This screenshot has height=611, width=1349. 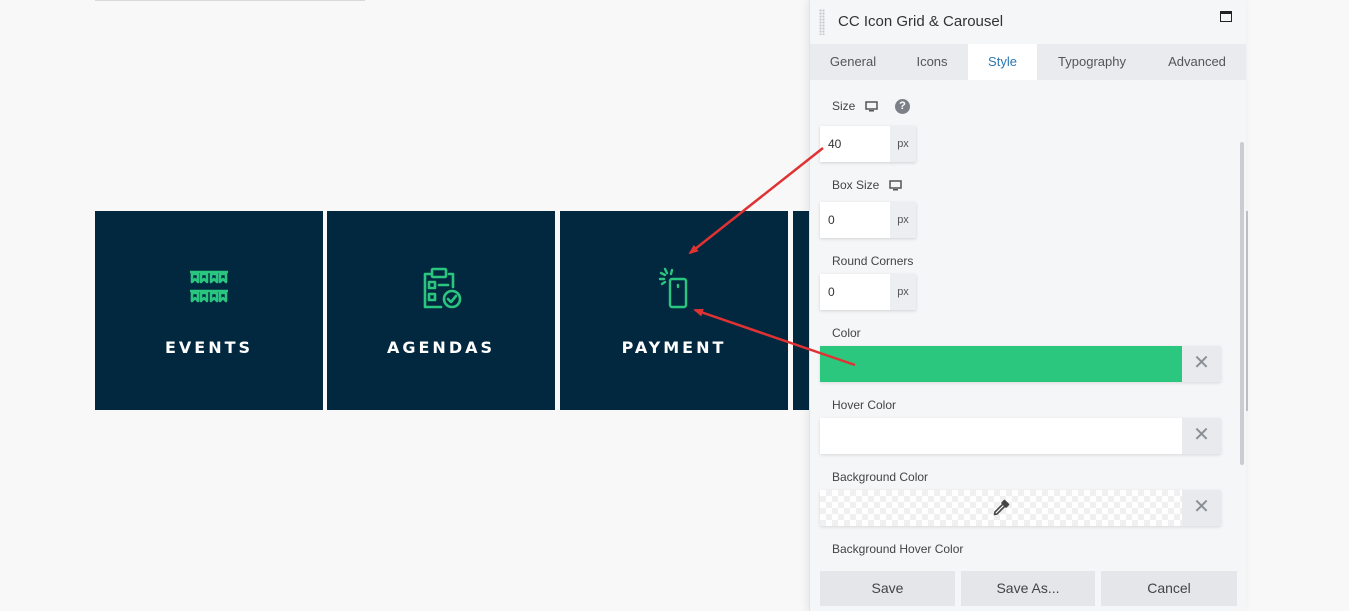 What do you see at coordinates (1242, 303) in the screenshot?
I see `panel-scrollbar` at bounding box center [1242, 303].